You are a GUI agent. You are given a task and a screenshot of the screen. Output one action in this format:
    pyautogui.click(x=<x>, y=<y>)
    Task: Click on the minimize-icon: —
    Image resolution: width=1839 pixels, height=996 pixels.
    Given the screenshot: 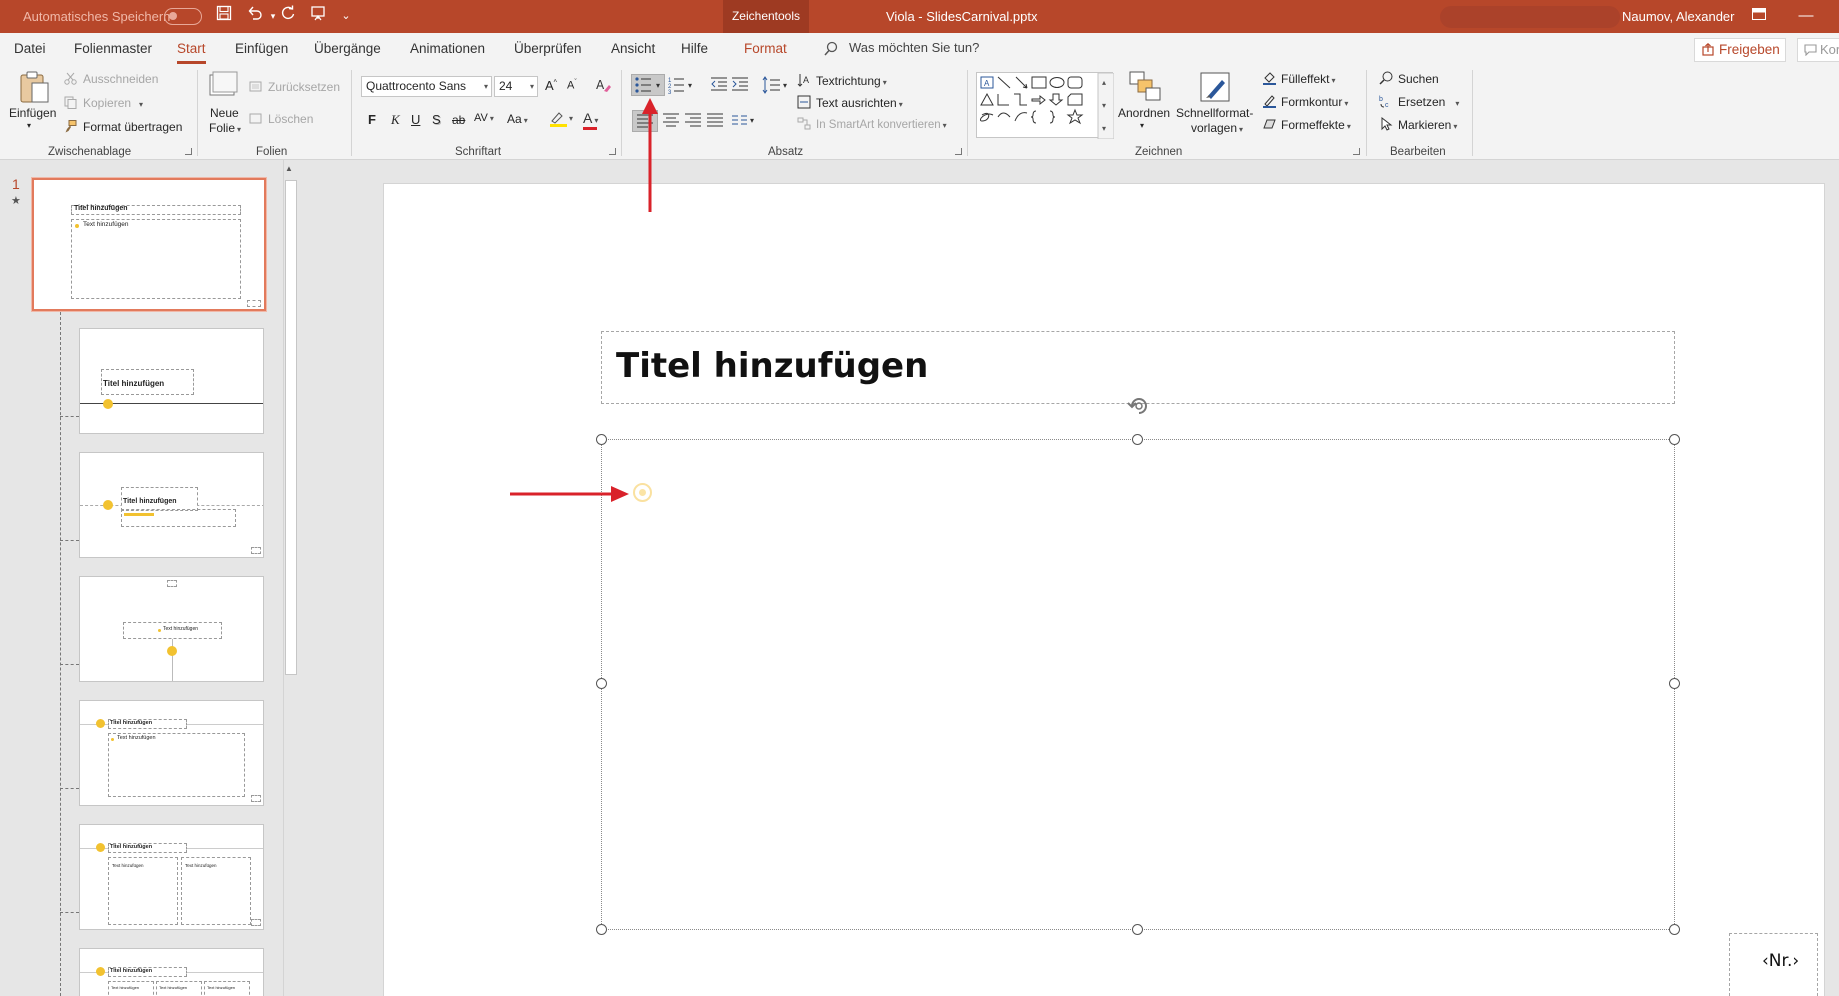 What is the action you would take?
    pyautogui.click(x=1806, y=16)
    